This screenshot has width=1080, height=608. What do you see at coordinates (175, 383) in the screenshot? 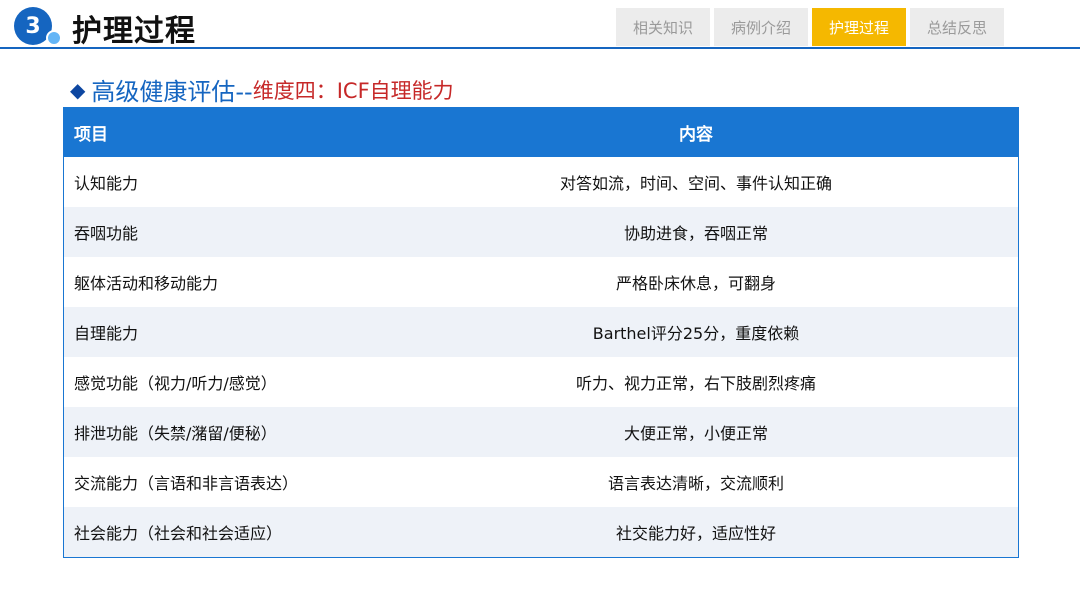
I see `row-item: 感觉功能（视力/听力/感觉）` at bounding box center [175, 383].